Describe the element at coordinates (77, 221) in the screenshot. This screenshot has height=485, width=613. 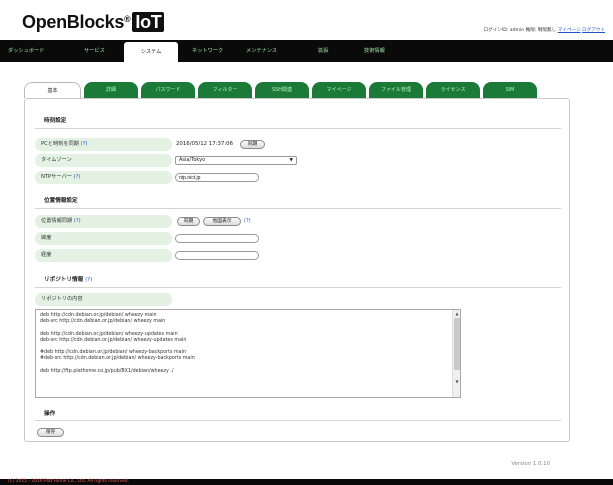
I see `location-sync-help-link: (?)` at that location.